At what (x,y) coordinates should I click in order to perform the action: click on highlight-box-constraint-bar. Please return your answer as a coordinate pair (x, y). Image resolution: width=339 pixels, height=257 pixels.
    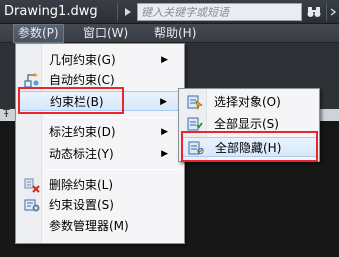
    Looking at the image, I should click on (71, 100).